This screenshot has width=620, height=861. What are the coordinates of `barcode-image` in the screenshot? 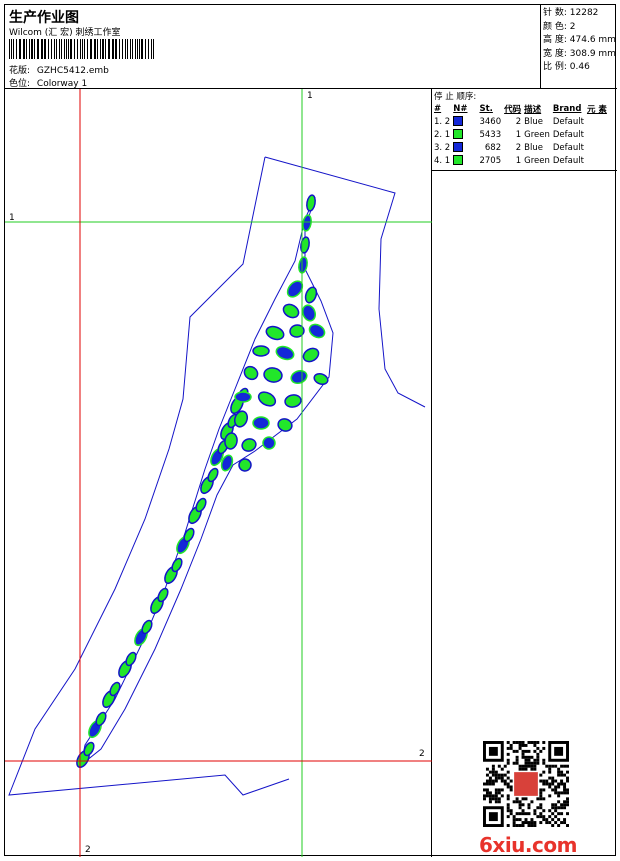 It's located at (81, 49).